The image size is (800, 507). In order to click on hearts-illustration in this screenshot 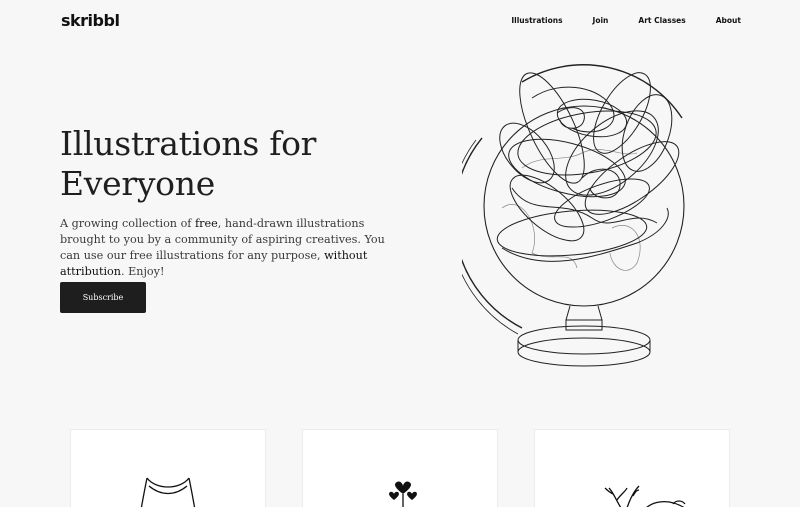, I will do `click(403, 494)`.